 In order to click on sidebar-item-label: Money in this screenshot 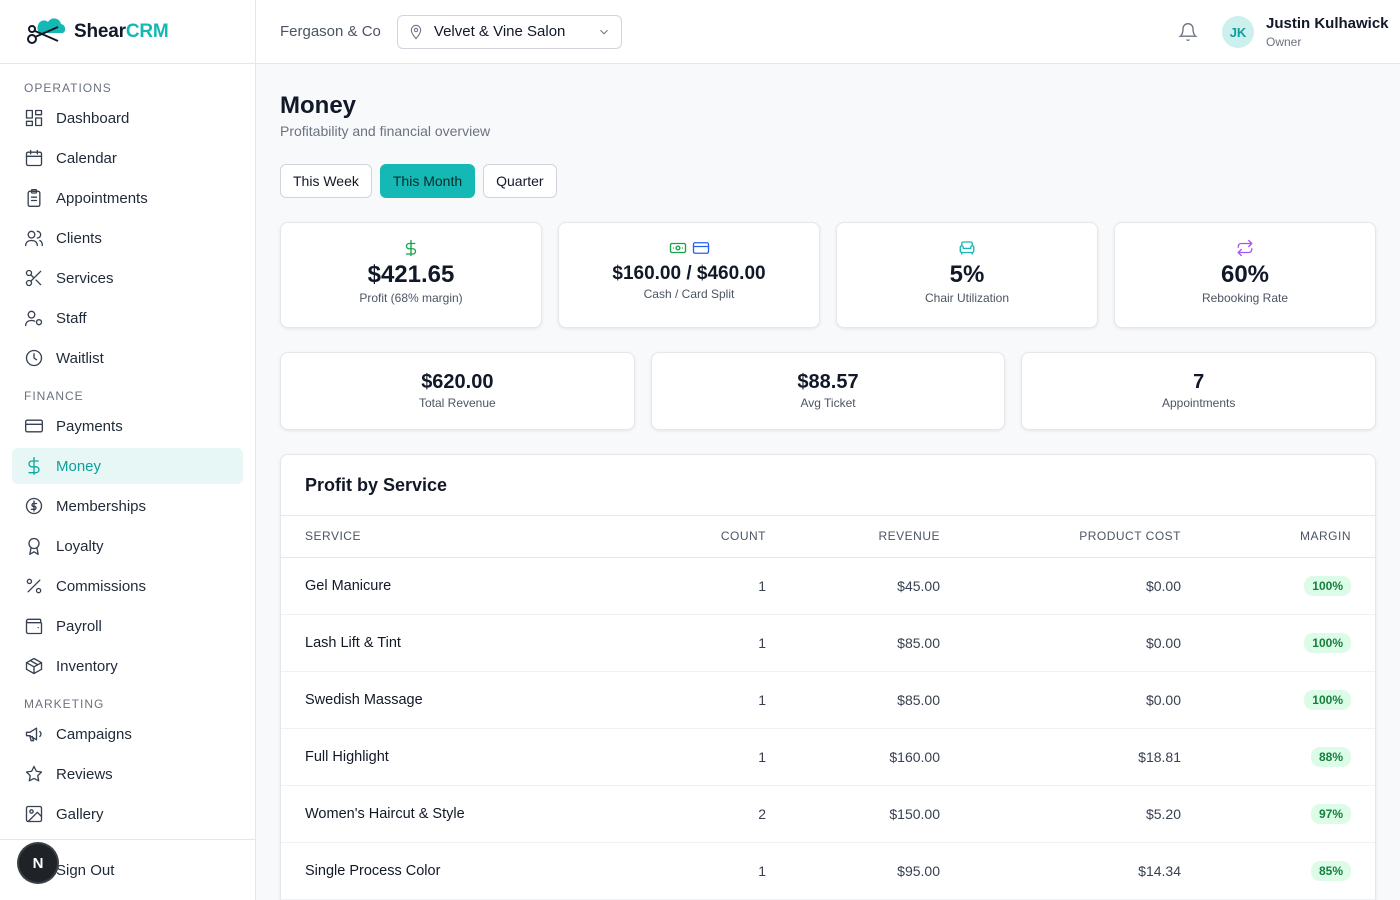, I will do `click(79, 466)`.